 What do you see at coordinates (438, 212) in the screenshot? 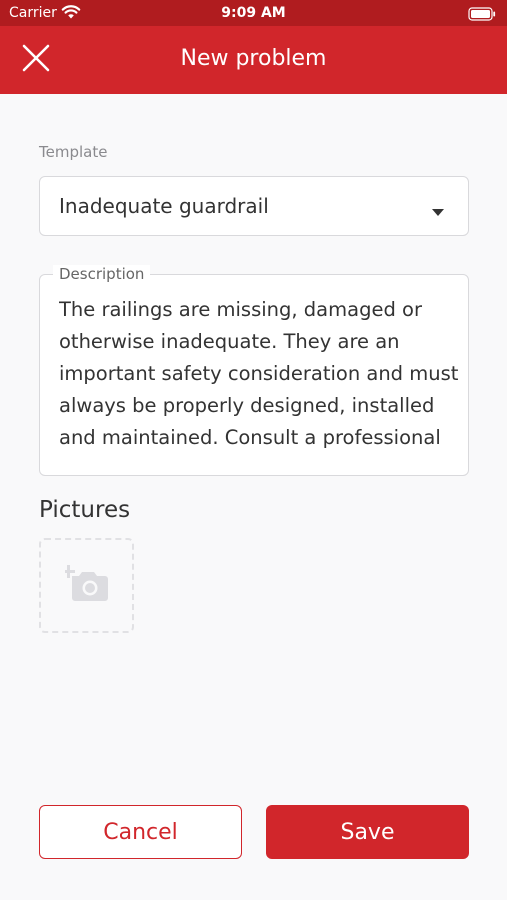
I see `dropdown-caret-icon` at bounding box center [438, 212].